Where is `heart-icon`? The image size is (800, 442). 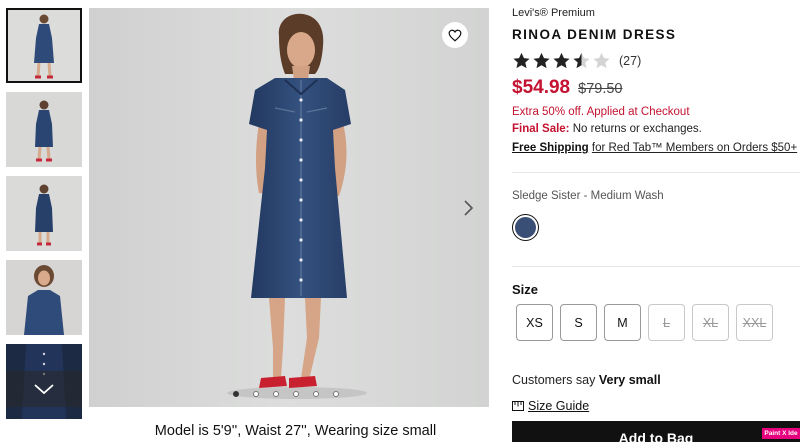
heart-icon is located at coordinates (455, 35).